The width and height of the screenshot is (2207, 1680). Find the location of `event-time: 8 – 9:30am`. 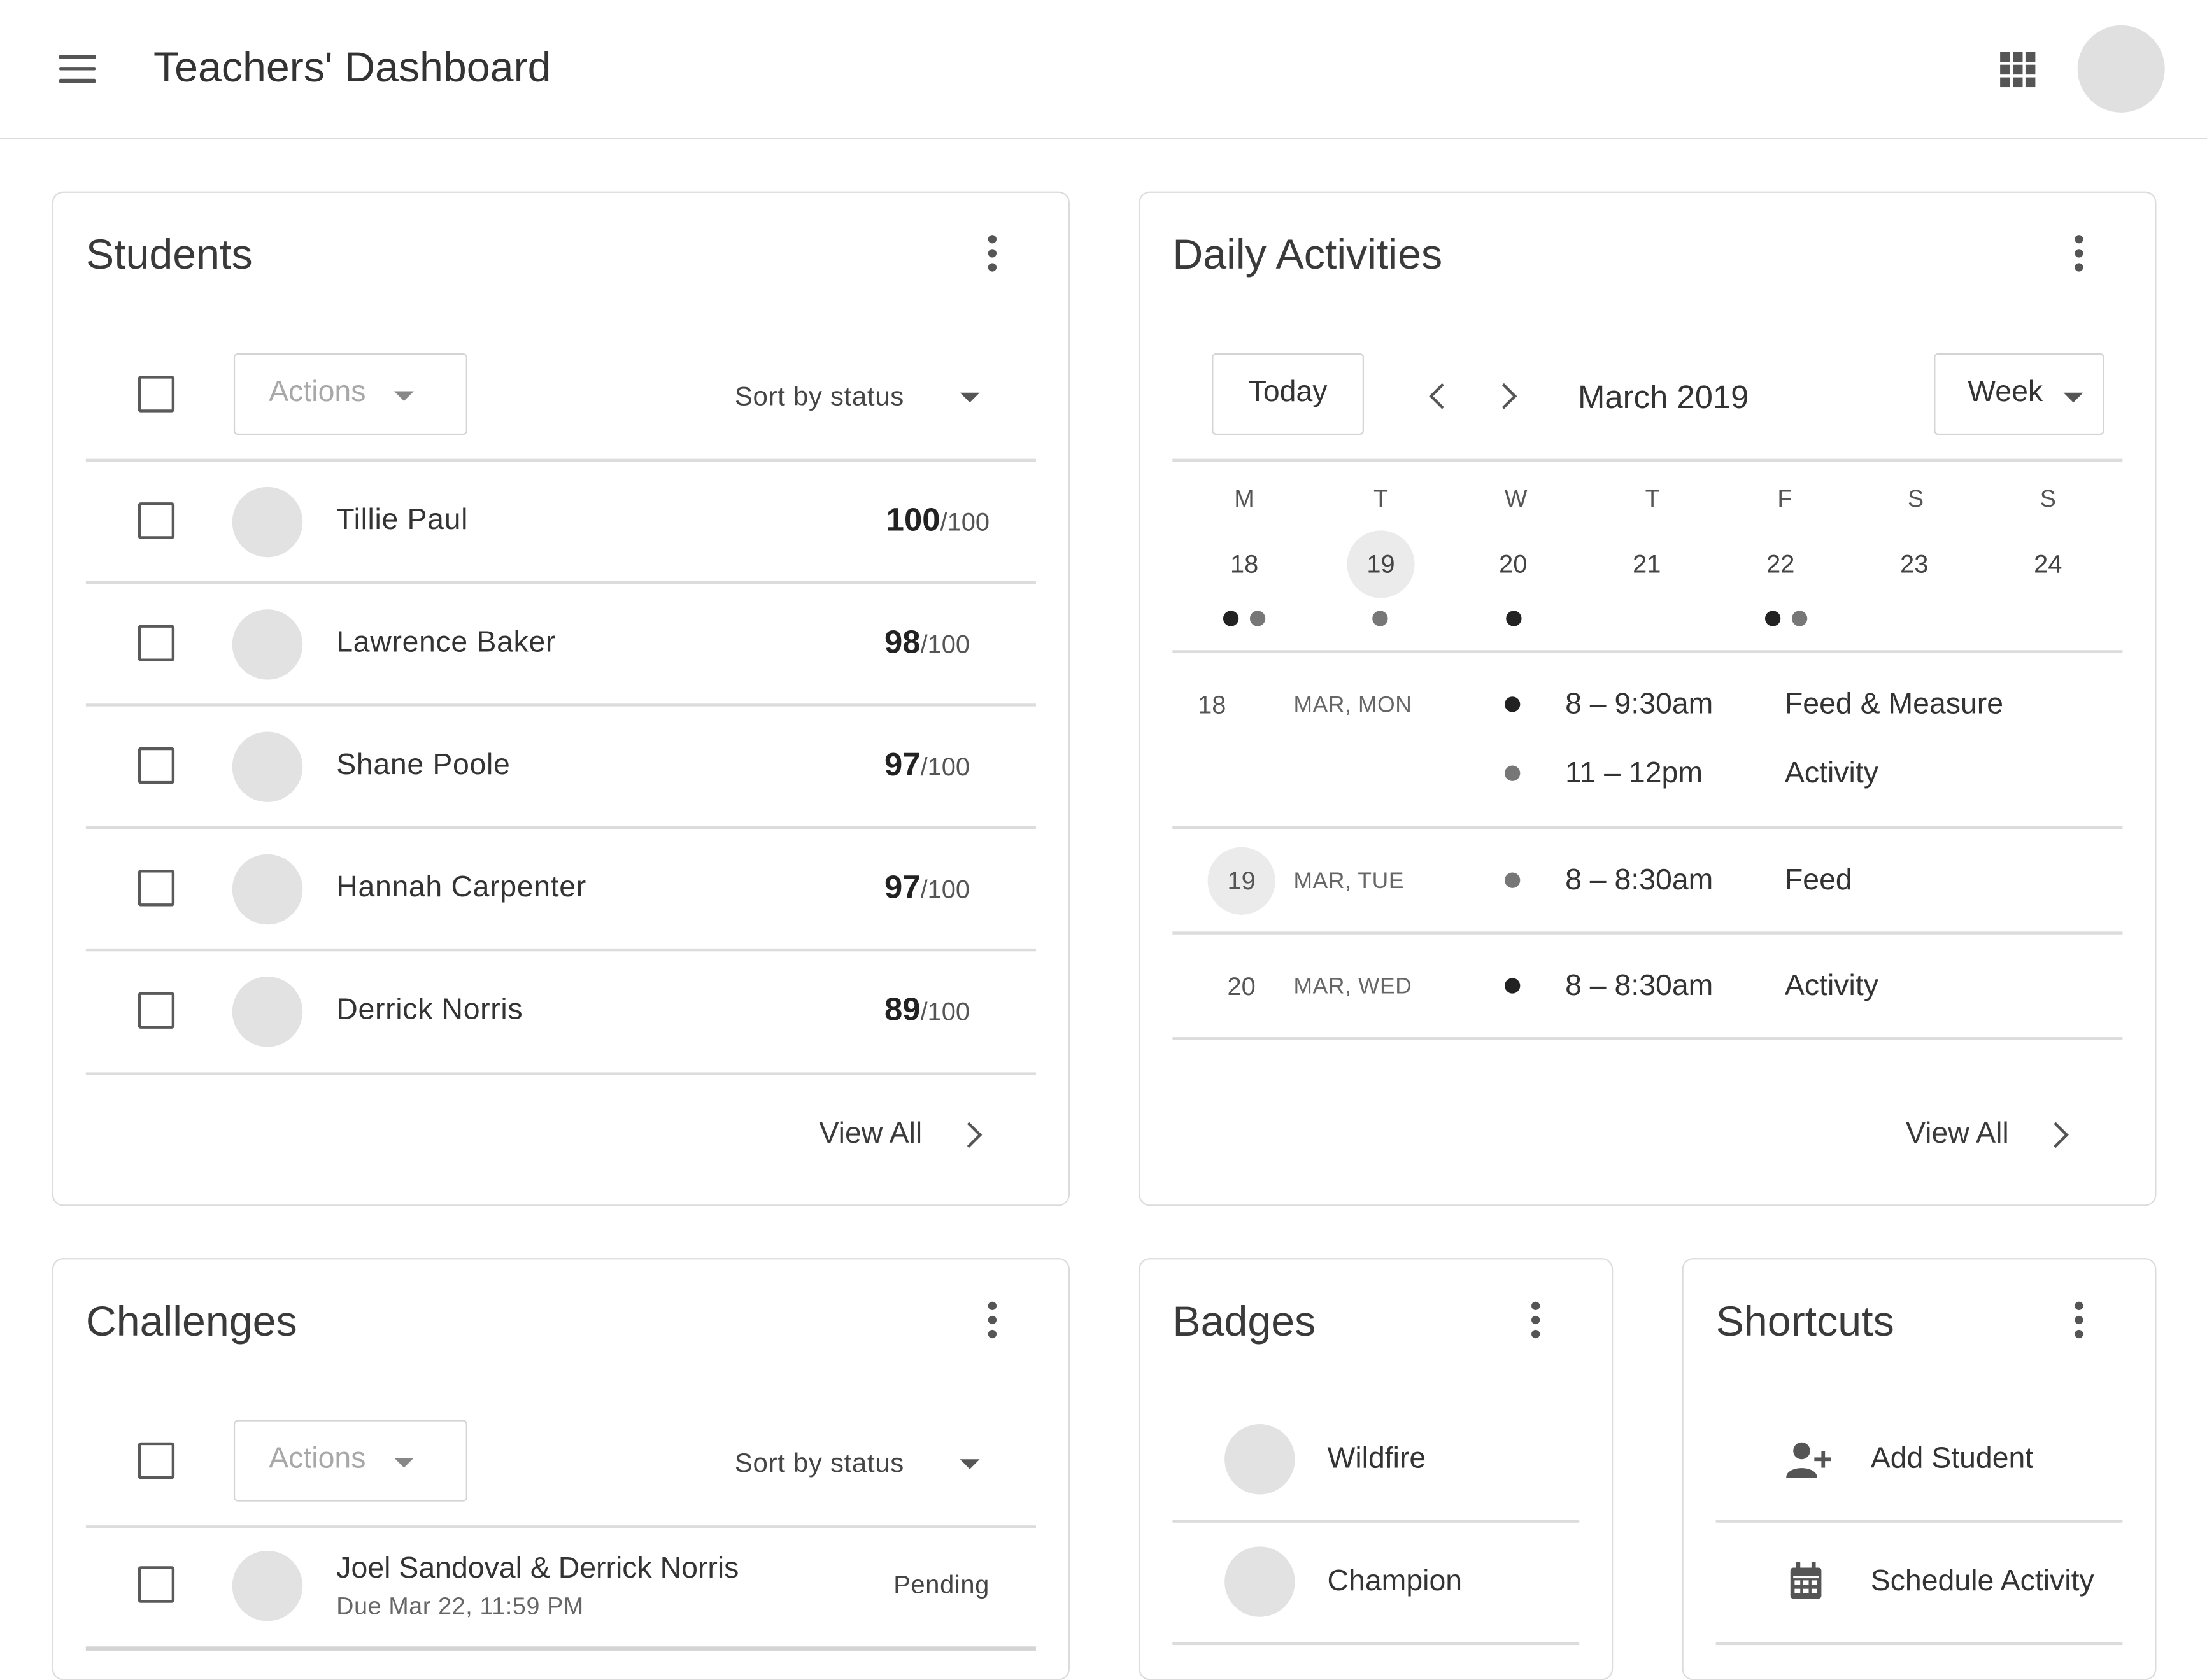

event-time: 8 – 9:30am is located at coordinates (1639, 704).